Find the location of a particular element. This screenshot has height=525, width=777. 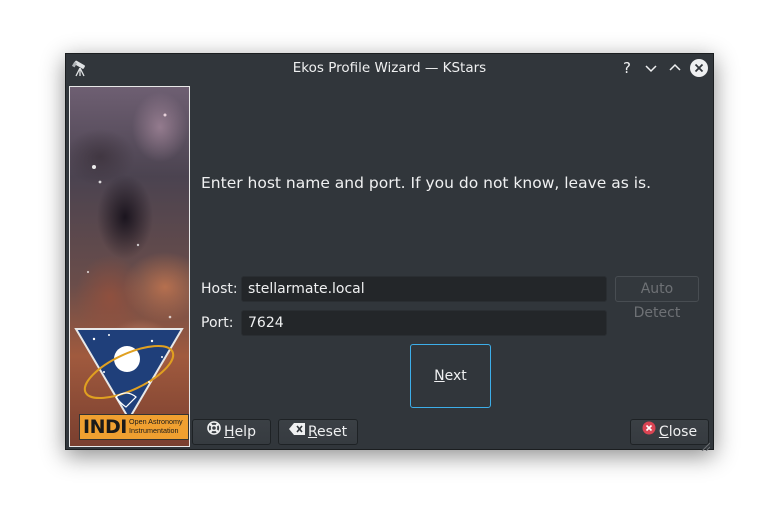

help-button: Help is located at coordinates (231, 432).